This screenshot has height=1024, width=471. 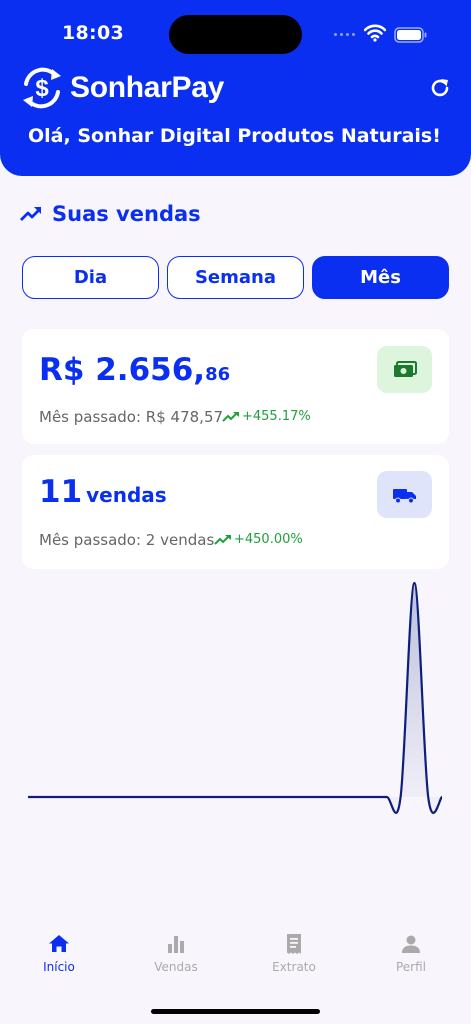 What do you see at coordinates (127, 540) in the screenshot?
I see `sales-previous-text: Mês passado: 2 vendas` at bounding box center [127, 540].